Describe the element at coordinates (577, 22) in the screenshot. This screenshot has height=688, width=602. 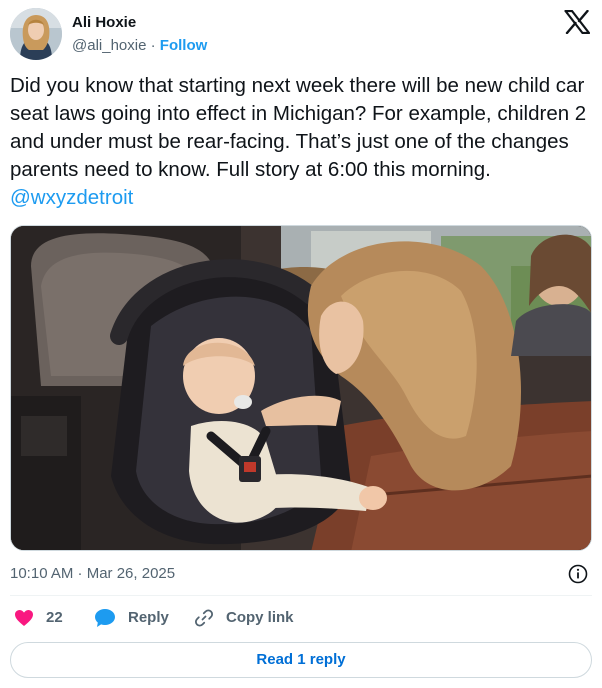
I see `x-logo-icon` at that location.